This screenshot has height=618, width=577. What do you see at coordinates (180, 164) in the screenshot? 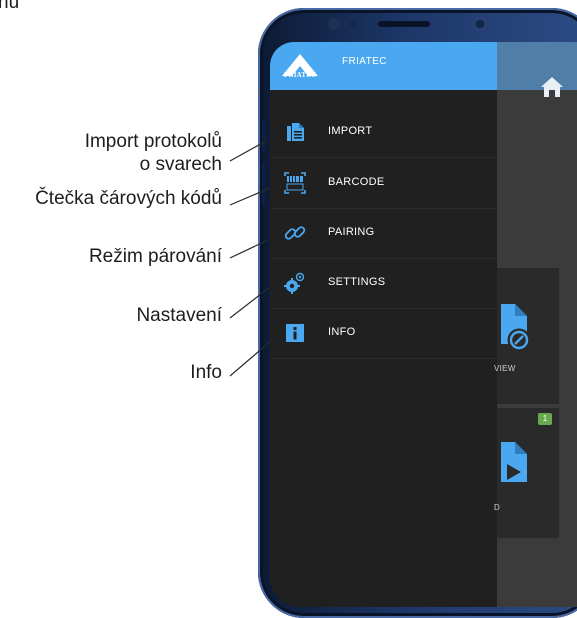
I see `annotation-import-line2: o svarech` at bounding box center [180, 164].